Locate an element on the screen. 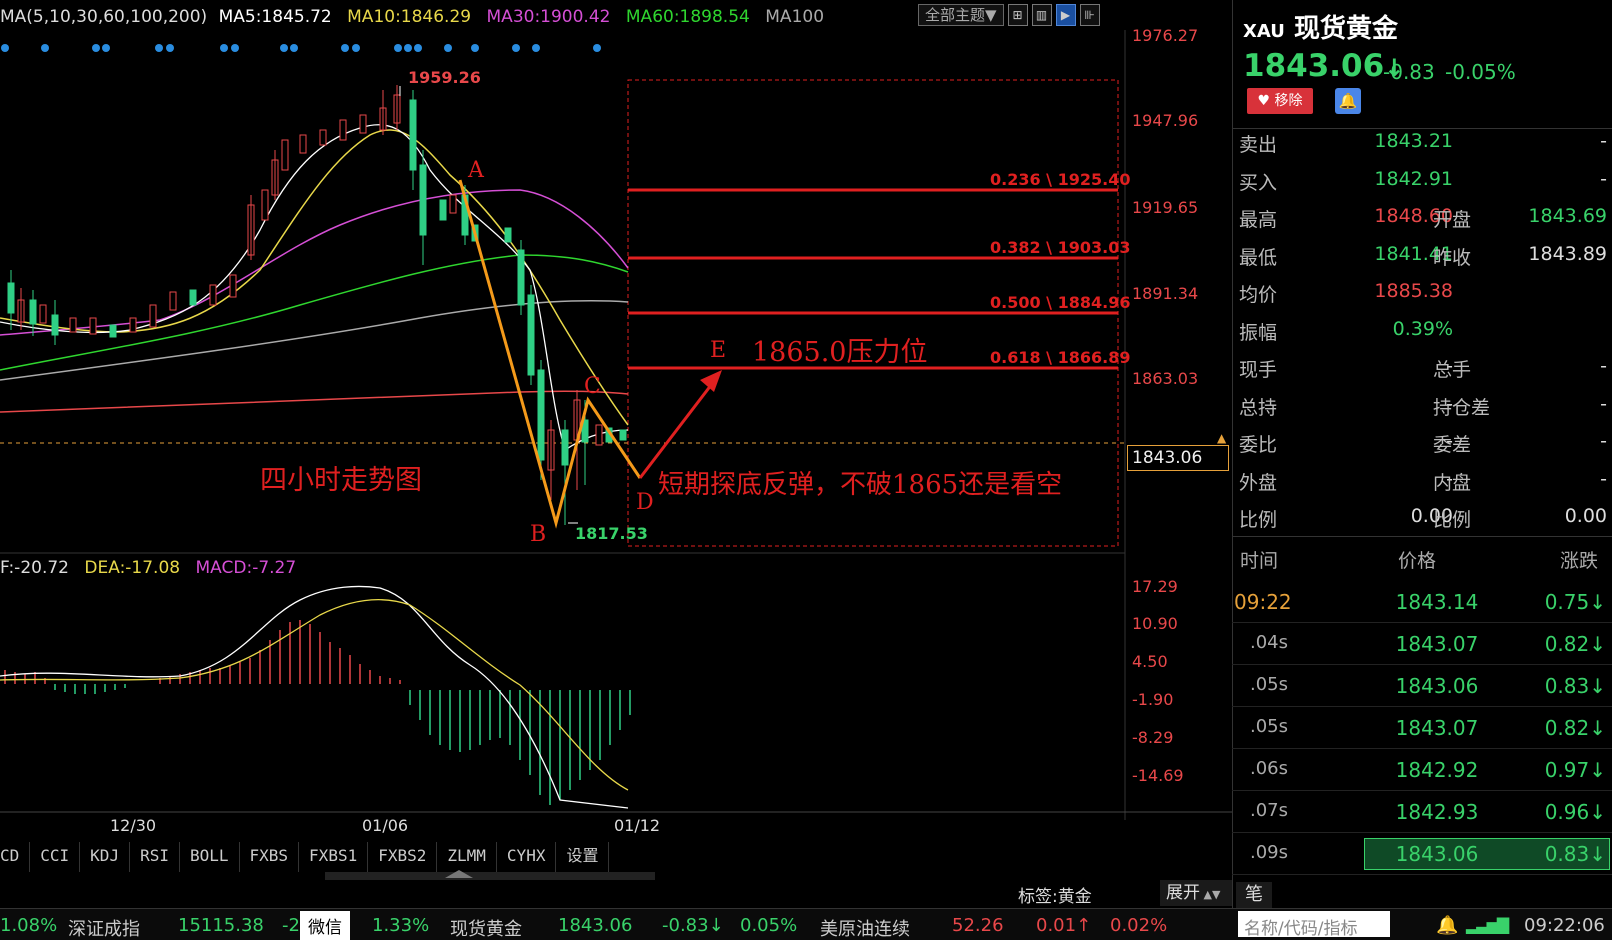  quote-row-label: 外盘 is located at coordinates (1258, 482).